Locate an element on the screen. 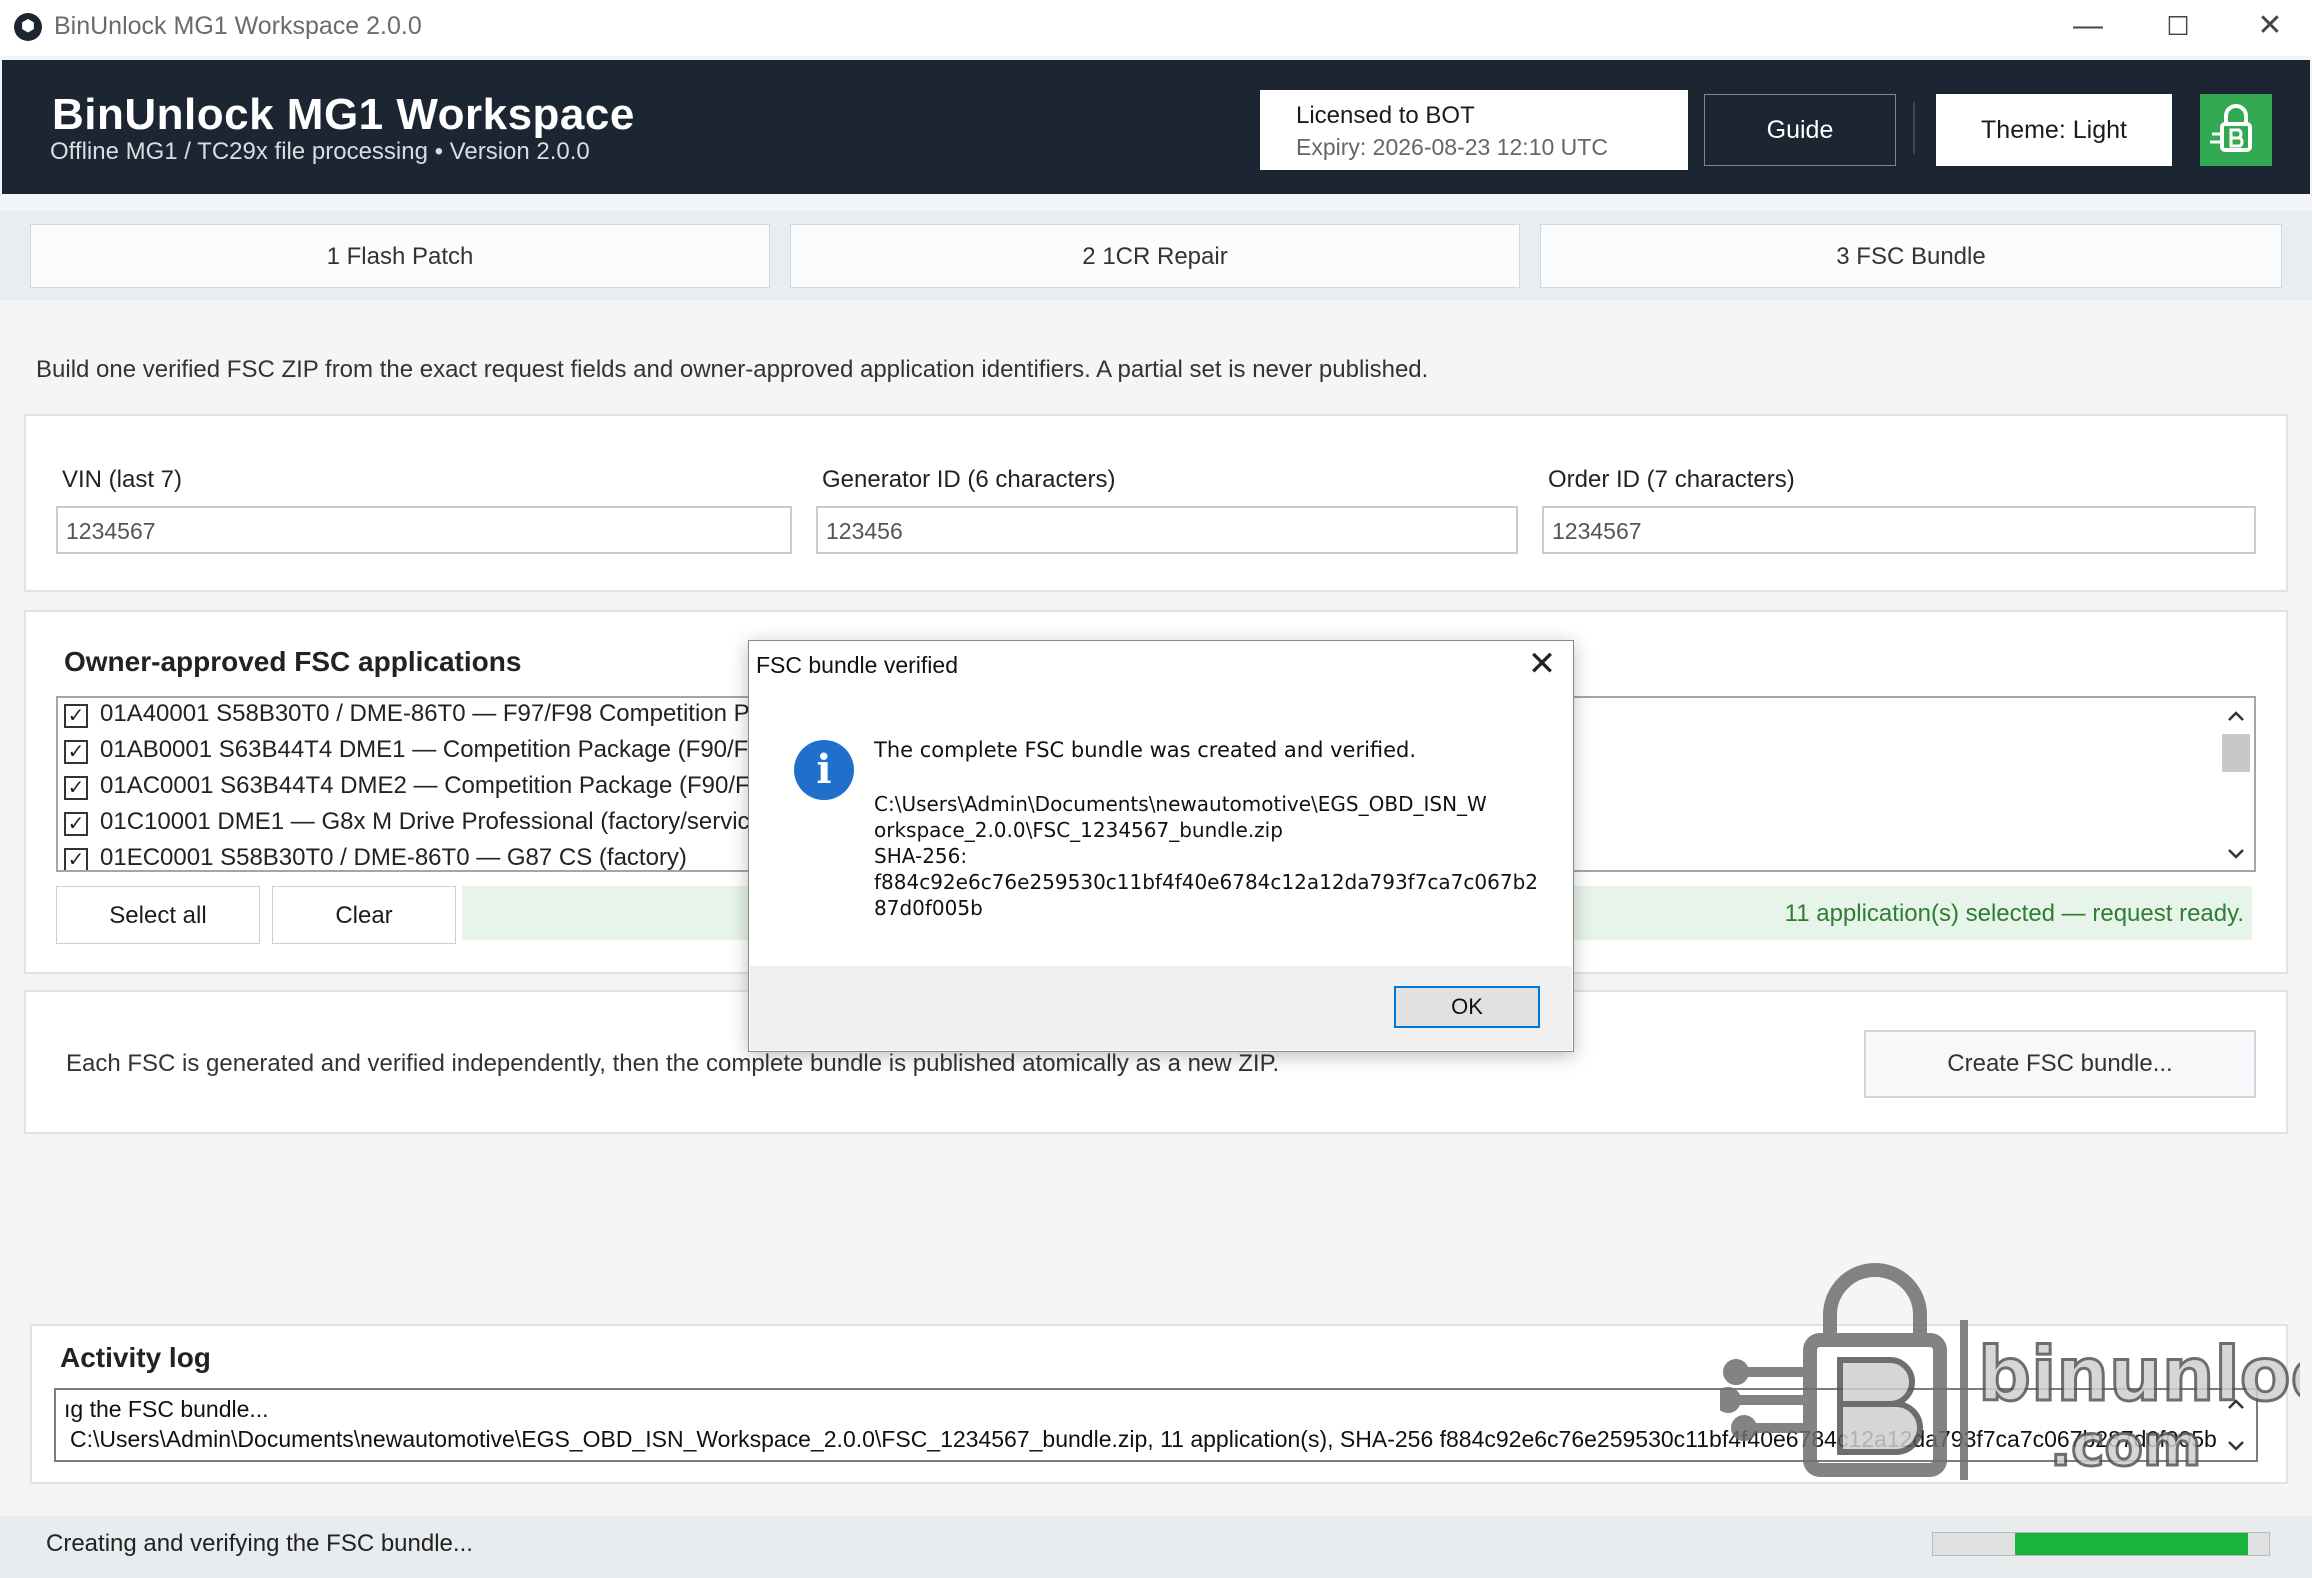 The image size is (2312, 1578). clear-button: Clear is located at coordinates (364, 915).